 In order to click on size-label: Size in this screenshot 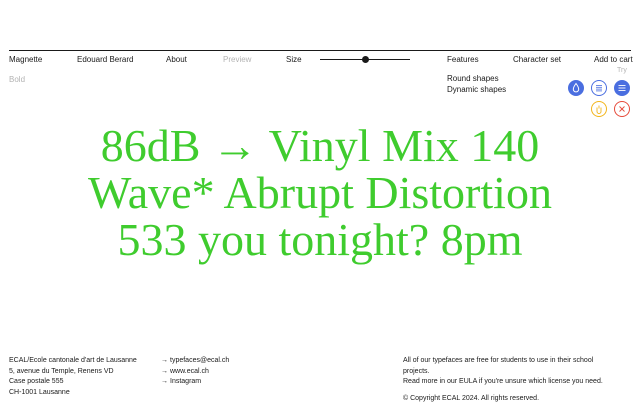, I will do `click(294, 59)`.